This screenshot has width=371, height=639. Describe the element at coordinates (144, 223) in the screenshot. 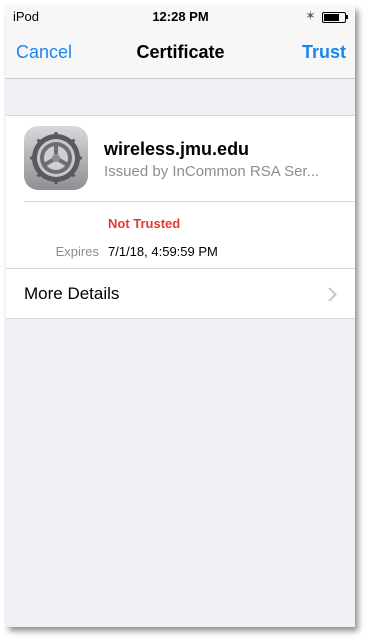

I see `trust-status-label: Not Trusted` at that location.